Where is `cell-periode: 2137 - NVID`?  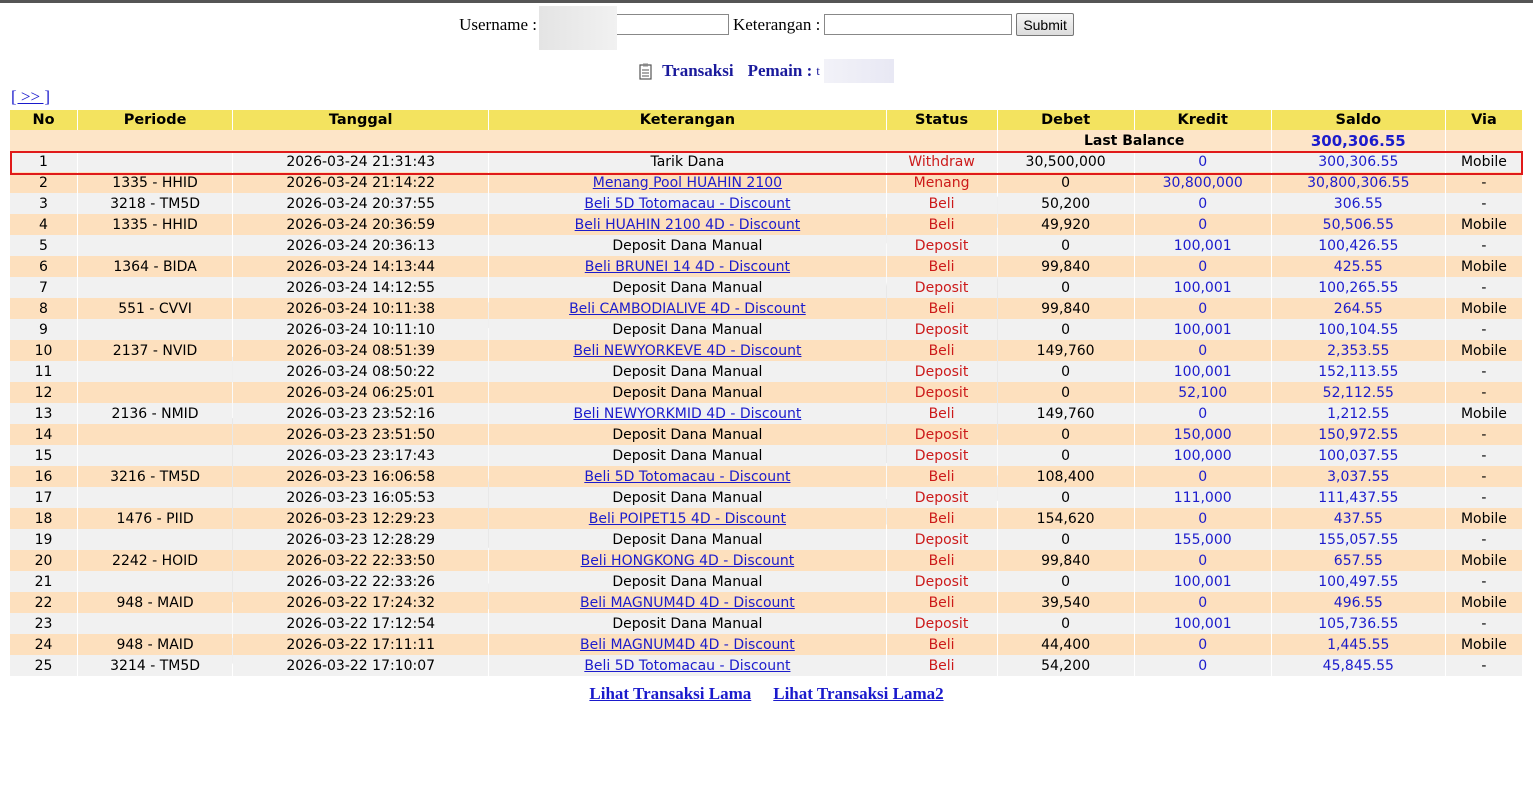 cell-periode: 2137 - NVID is located at coordinates (155, 350).